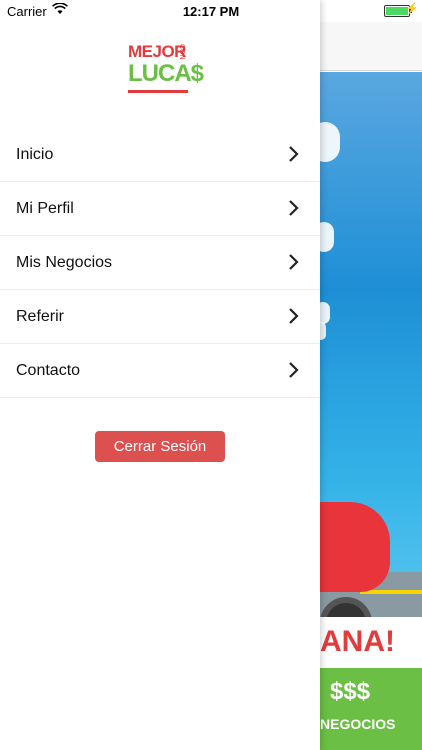 The width and height of the screenshot is (422, 750). Describe the element at coordinates (158, 91) in the screenshot. I see `logo-underline` at that location.